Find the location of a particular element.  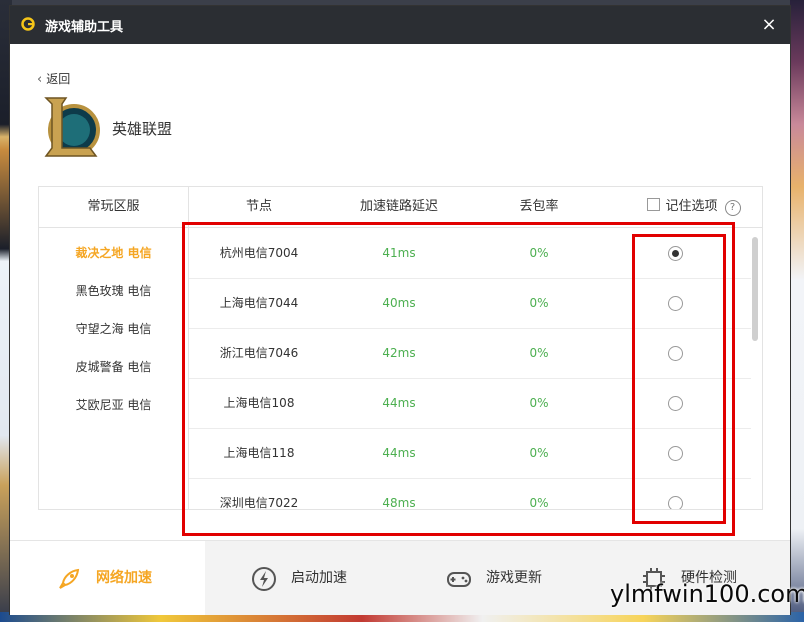

nav-game-update: 游戏更新 is located at coordinates (497, 578).